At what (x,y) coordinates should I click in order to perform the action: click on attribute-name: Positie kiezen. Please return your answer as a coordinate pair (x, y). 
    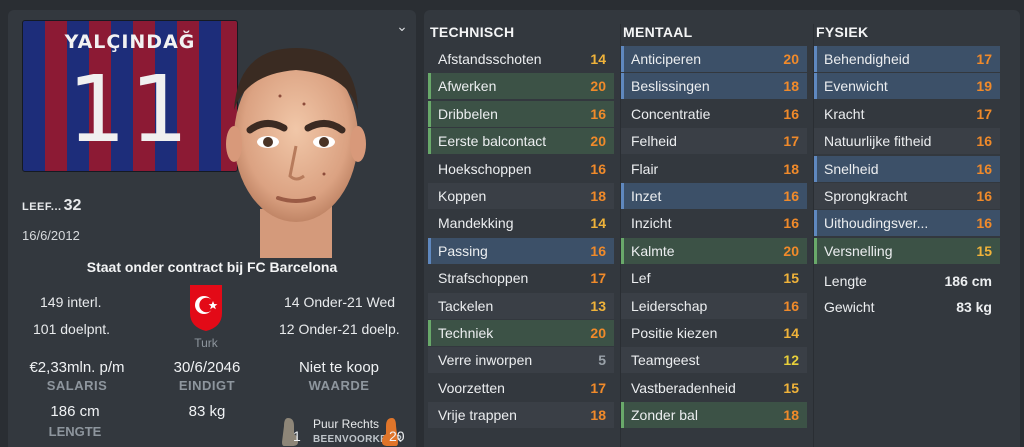
    Looking at the image, I should click on (674, 332).